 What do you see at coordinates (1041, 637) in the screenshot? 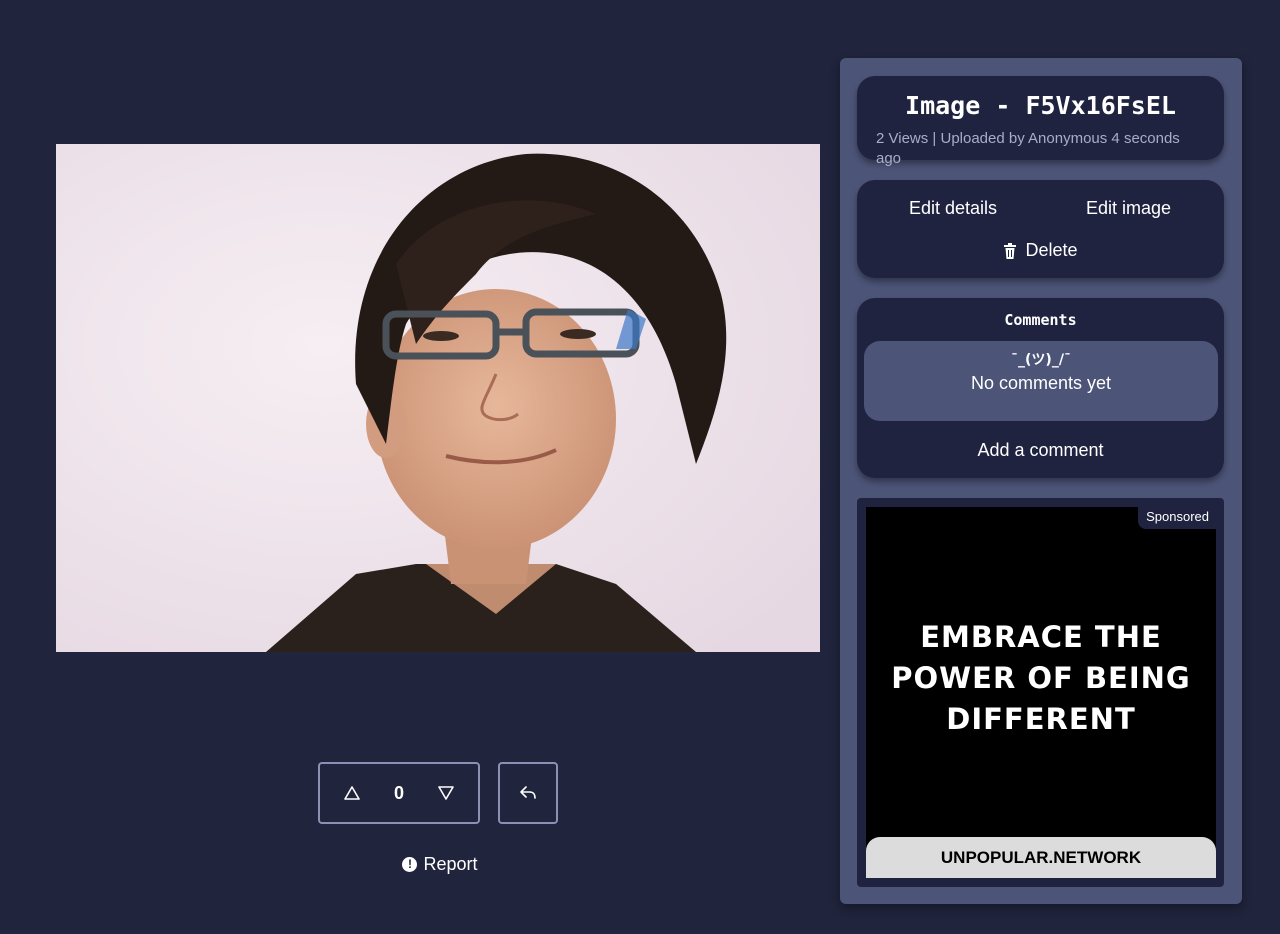
I see `ad-headline-line: EMBRACE THE` at bounding box center [1041, 637].